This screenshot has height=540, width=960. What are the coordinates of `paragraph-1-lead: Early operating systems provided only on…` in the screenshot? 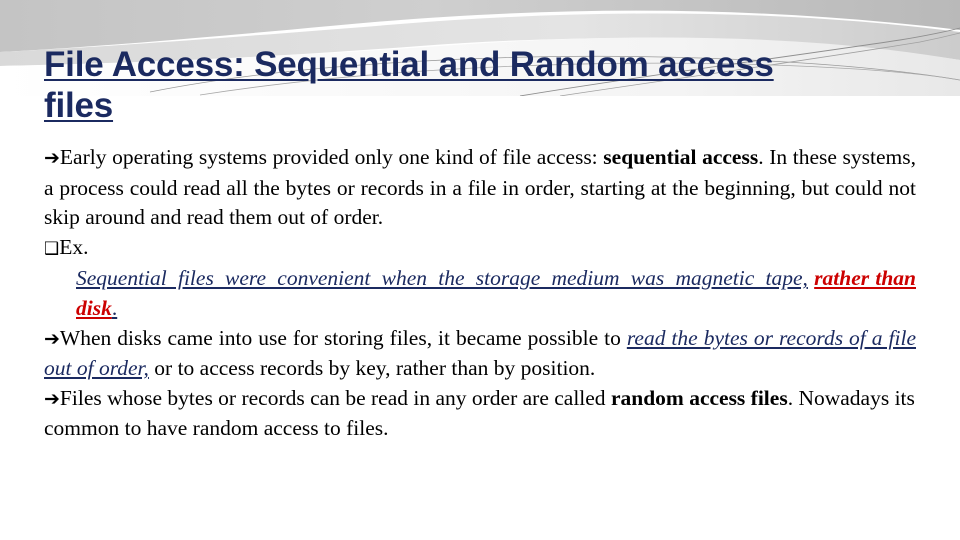 It's located at (331, 157).